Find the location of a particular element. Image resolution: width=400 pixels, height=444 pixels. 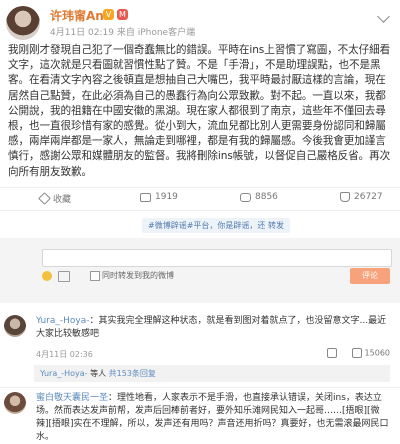

author-avatar is located at coordinates (23, 23).